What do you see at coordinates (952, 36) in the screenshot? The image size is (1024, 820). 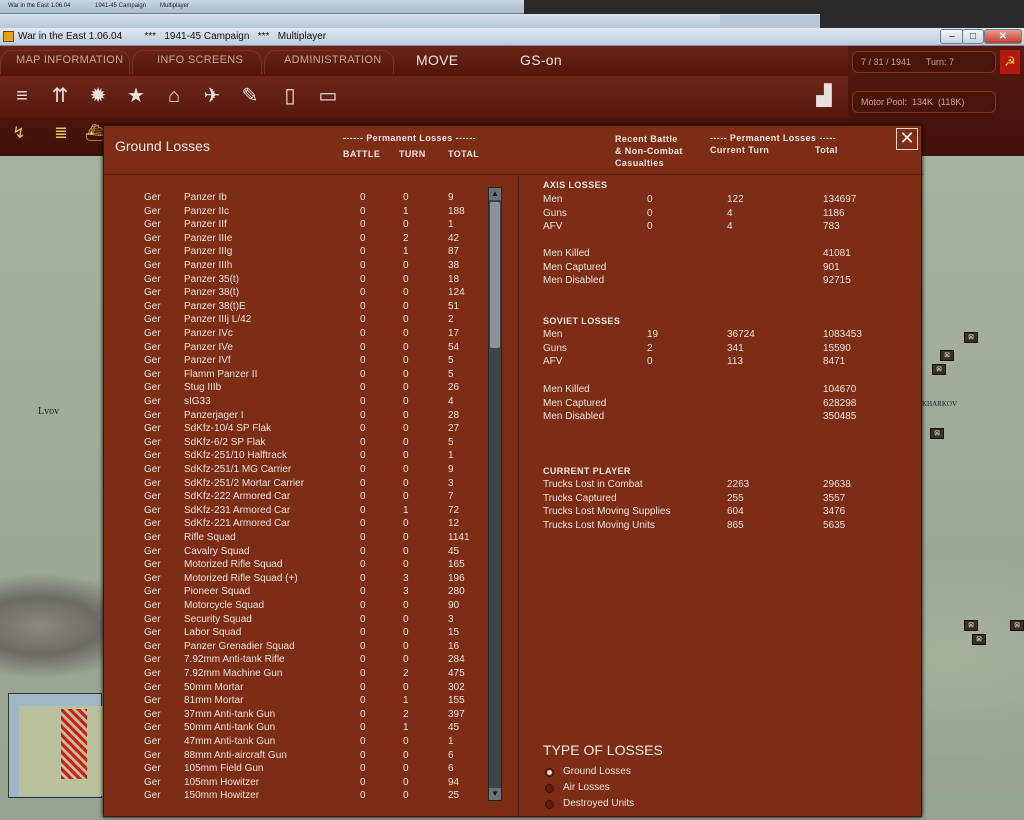 I see `minimize-button: –` at bounding box center [952, 36].